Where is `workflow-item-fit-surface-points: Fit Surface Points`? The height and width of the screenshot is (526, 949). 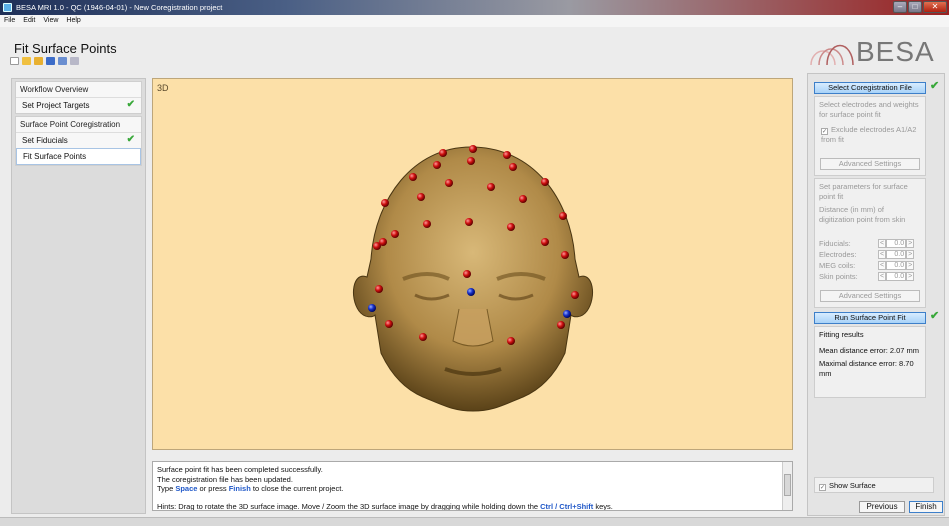
workflow-item-fit-surface-points: Fit Surface Points is located at coordinates (78, 156).